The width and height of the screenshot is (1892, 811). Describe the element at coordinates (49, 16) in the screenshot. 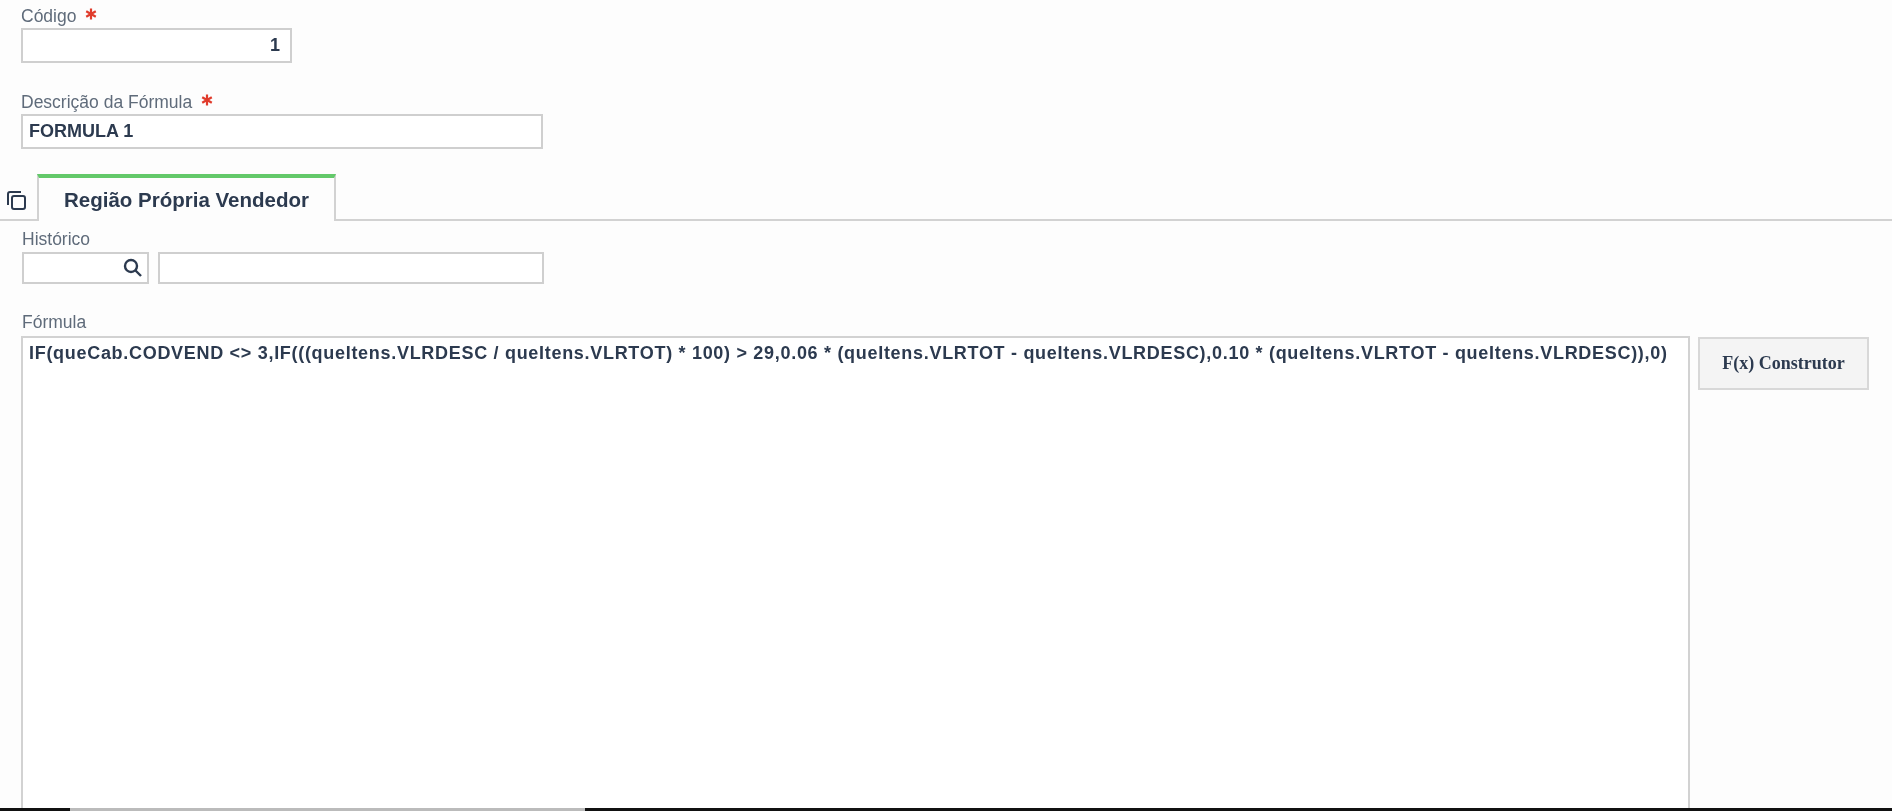

I see `field-label: Código` at that location.